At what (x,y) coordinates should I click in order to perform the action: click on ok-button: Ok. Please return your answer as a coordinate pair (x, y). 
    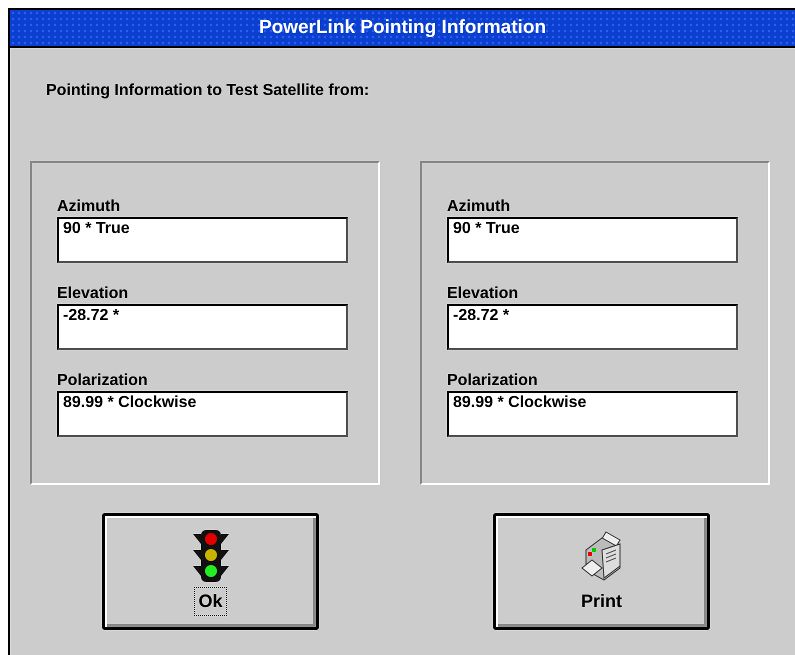
    Looking at the image, I should click on (210, 571).